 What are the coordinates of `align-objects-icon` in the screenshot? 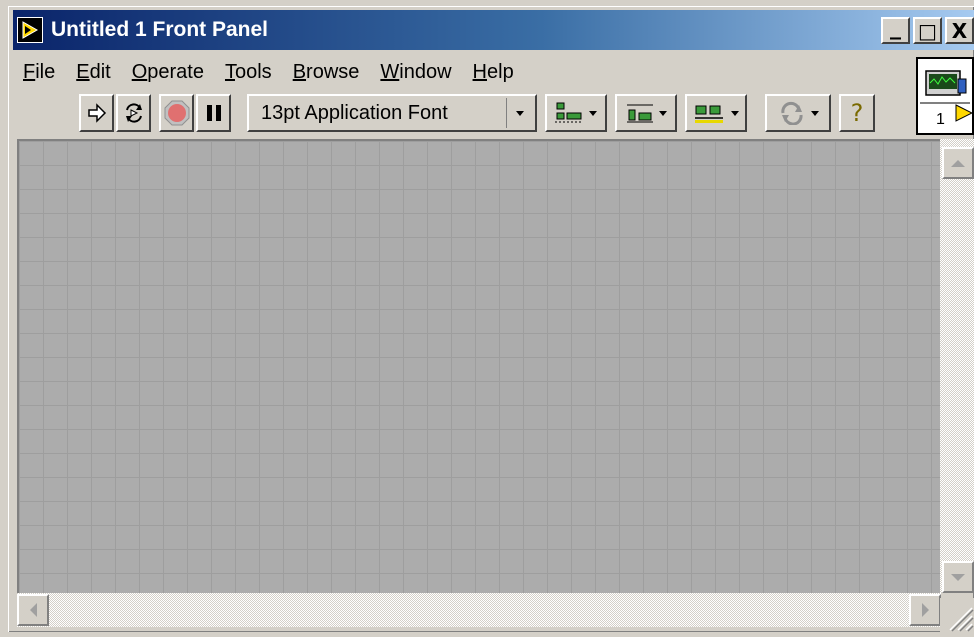 It's located at (569, 112).